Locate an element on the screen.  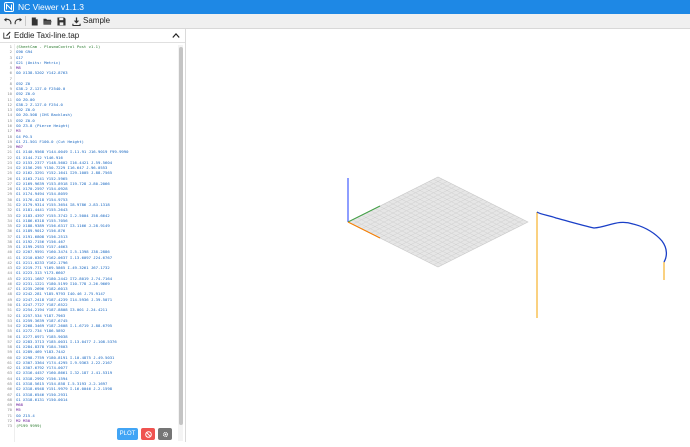
undo-button is located at coordinates (7, 21).